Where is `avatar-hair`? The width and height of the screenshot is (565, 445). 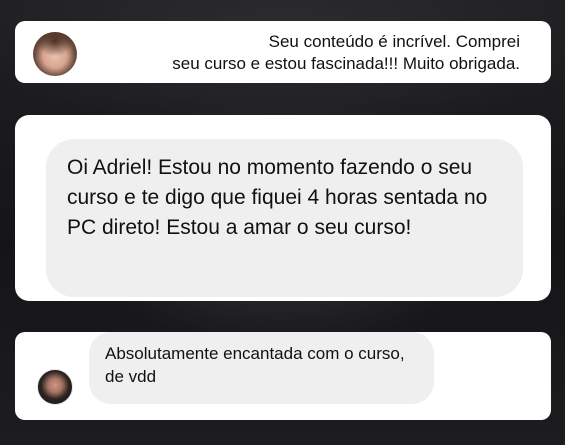 avatar-hair is located at coordinates (55, 54).